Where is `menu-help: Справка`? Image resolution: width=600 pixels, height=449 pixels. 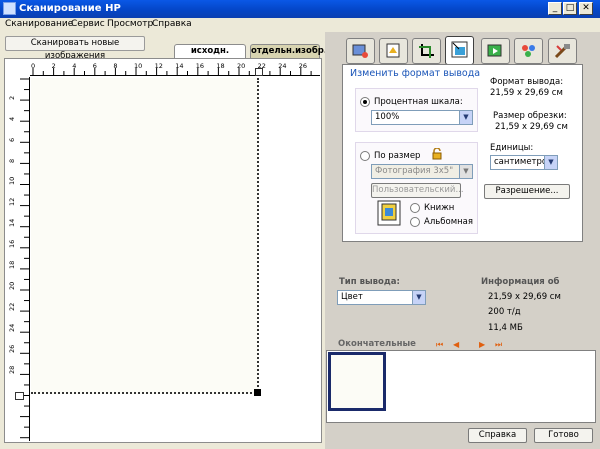
menu-help: Справка is located at coordinates (172, 24).